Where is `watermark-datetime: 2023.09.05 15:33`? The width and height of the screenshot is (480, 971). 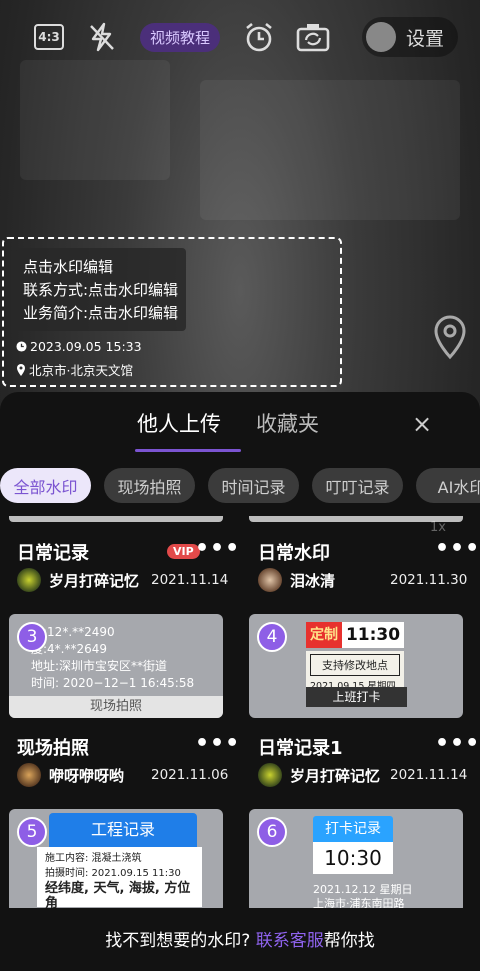 watermark-datetime: 2023.09.05 15:33 is located at coordinates (79, 346).